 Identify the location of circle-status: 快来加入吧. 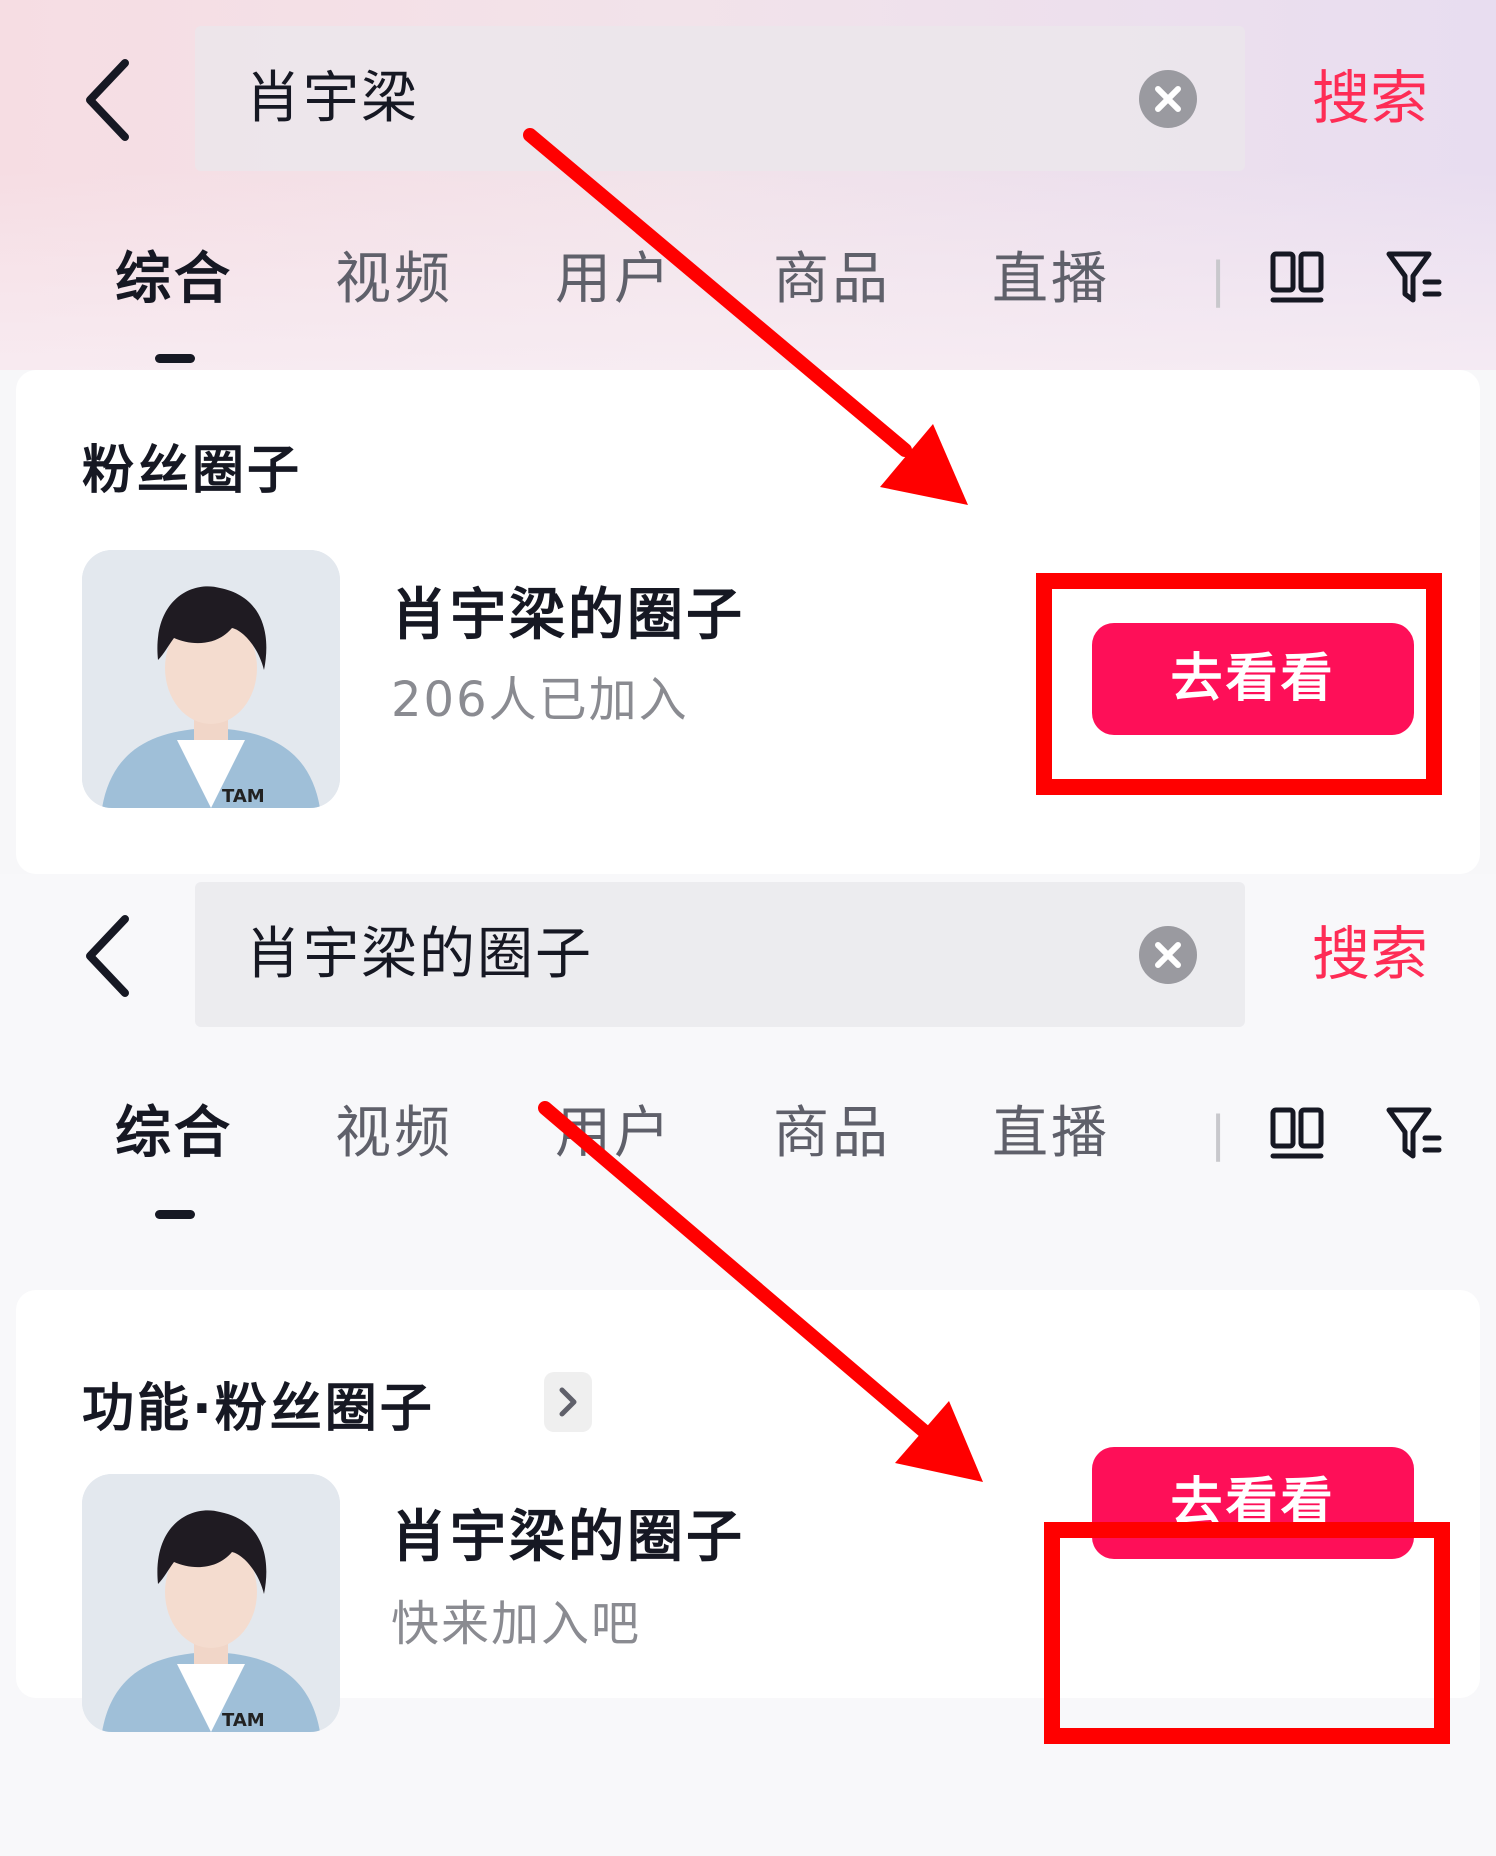
(516, 1624).